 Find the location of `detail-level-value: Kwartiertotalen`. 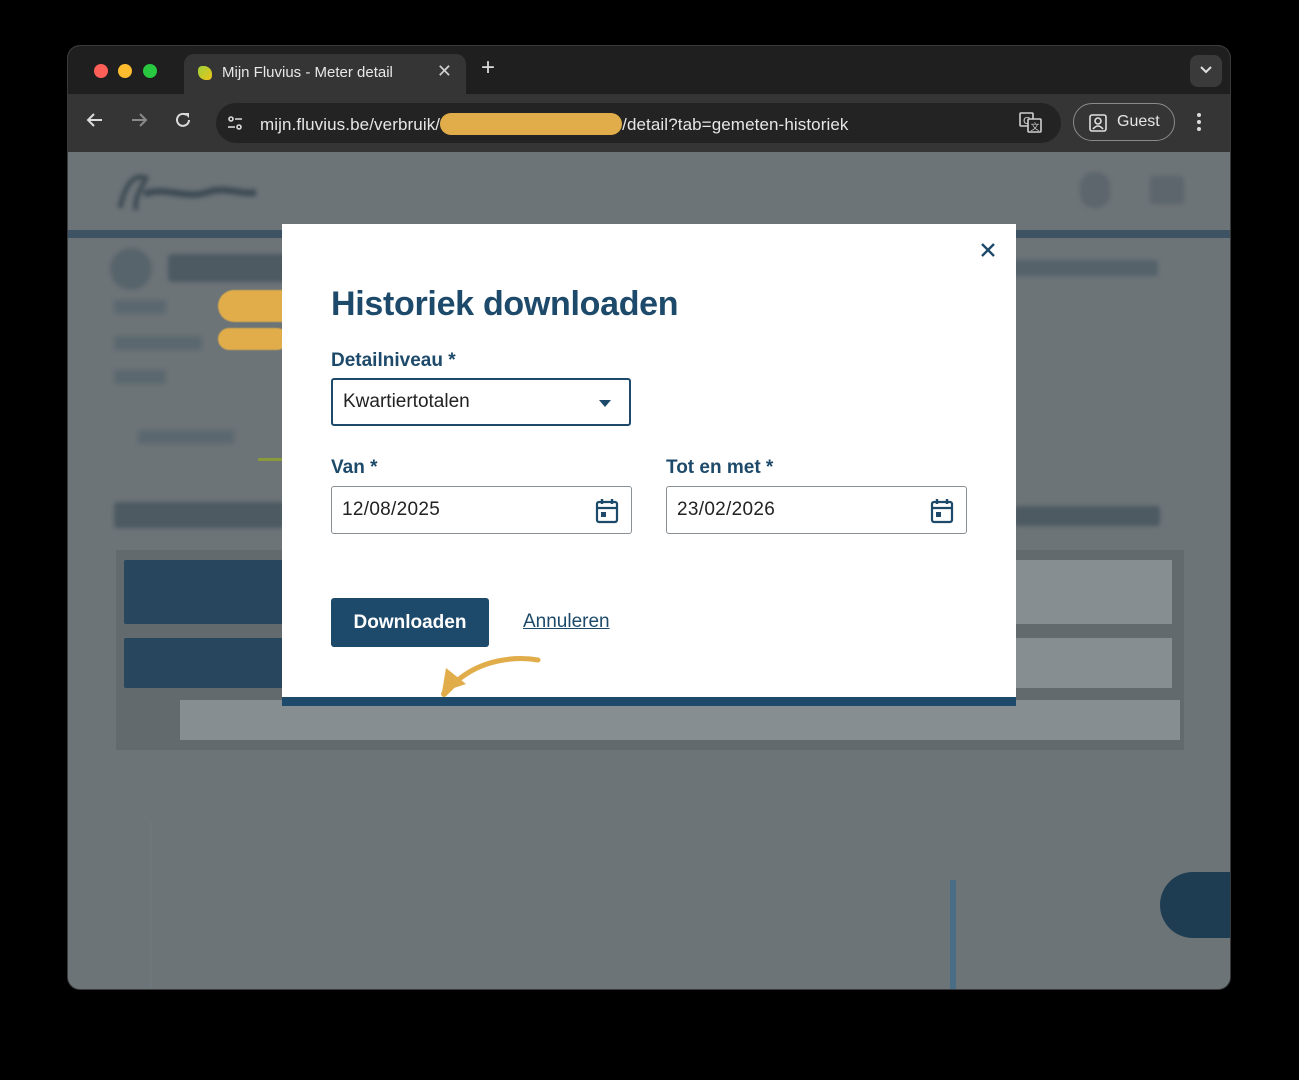

detail-level-value: Kwartiertotalen is located at coordinates (406, 401).